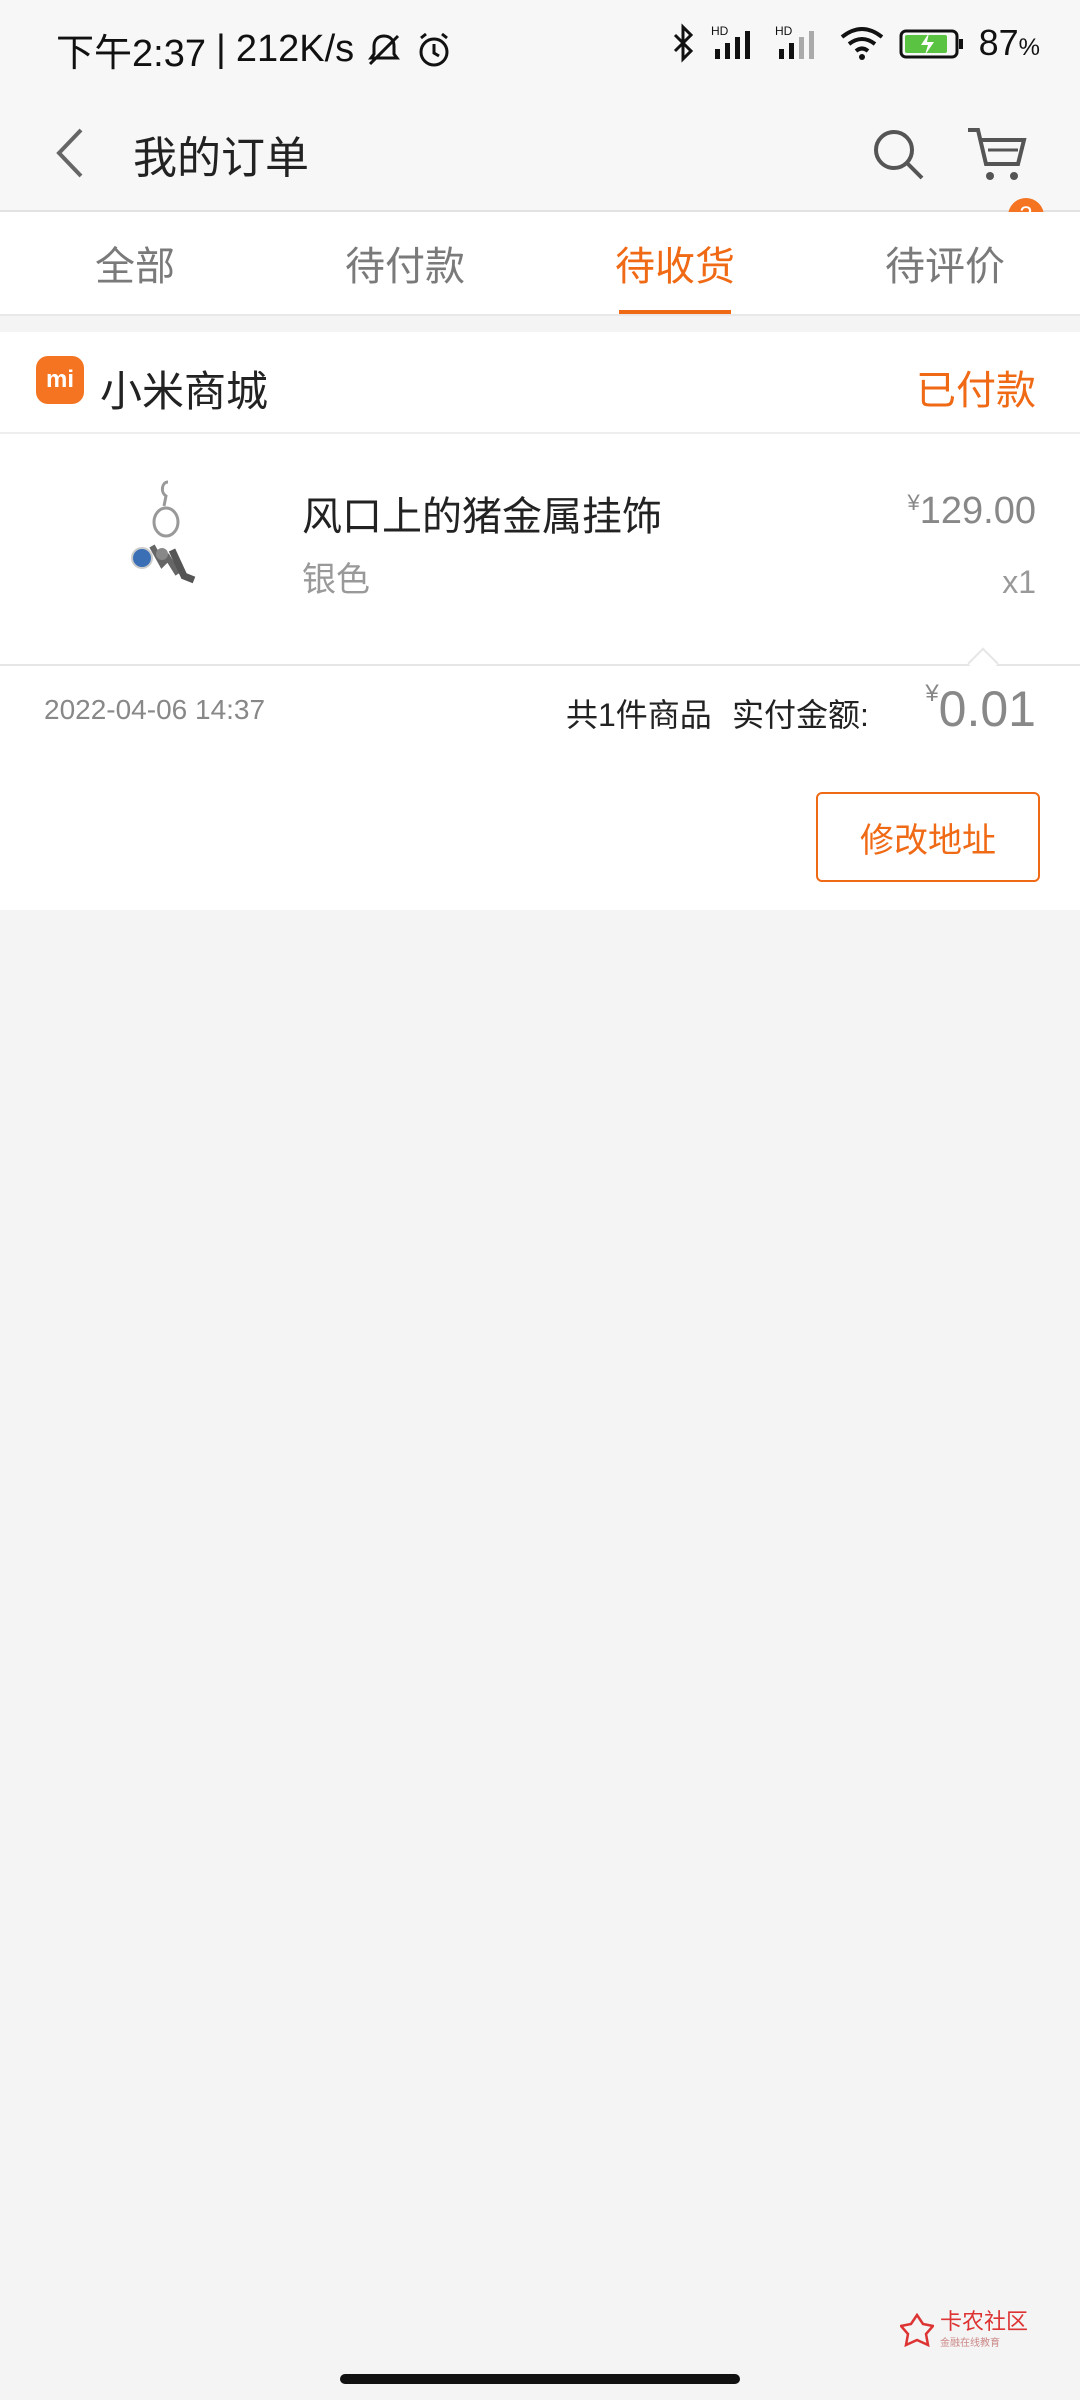 The image size is (1080, 2400). What do you see at coordinates (736, 43) in the screenshot?
I see `signal-icon-1: HD` at bounding box center [736, 43].